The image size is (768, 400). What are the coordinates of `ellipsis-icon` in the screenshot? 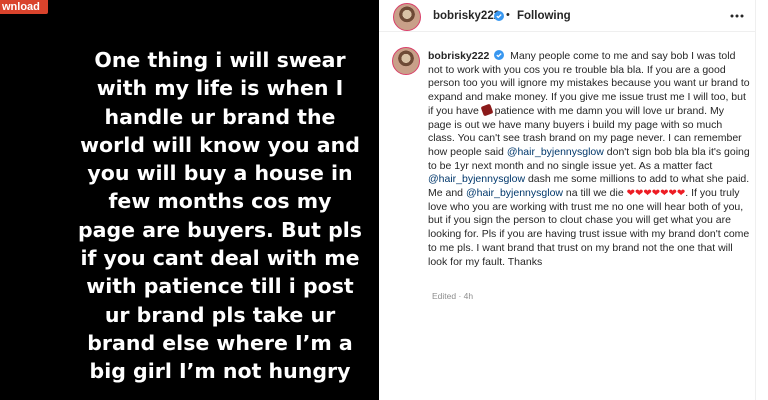 It's located at (737, 16).